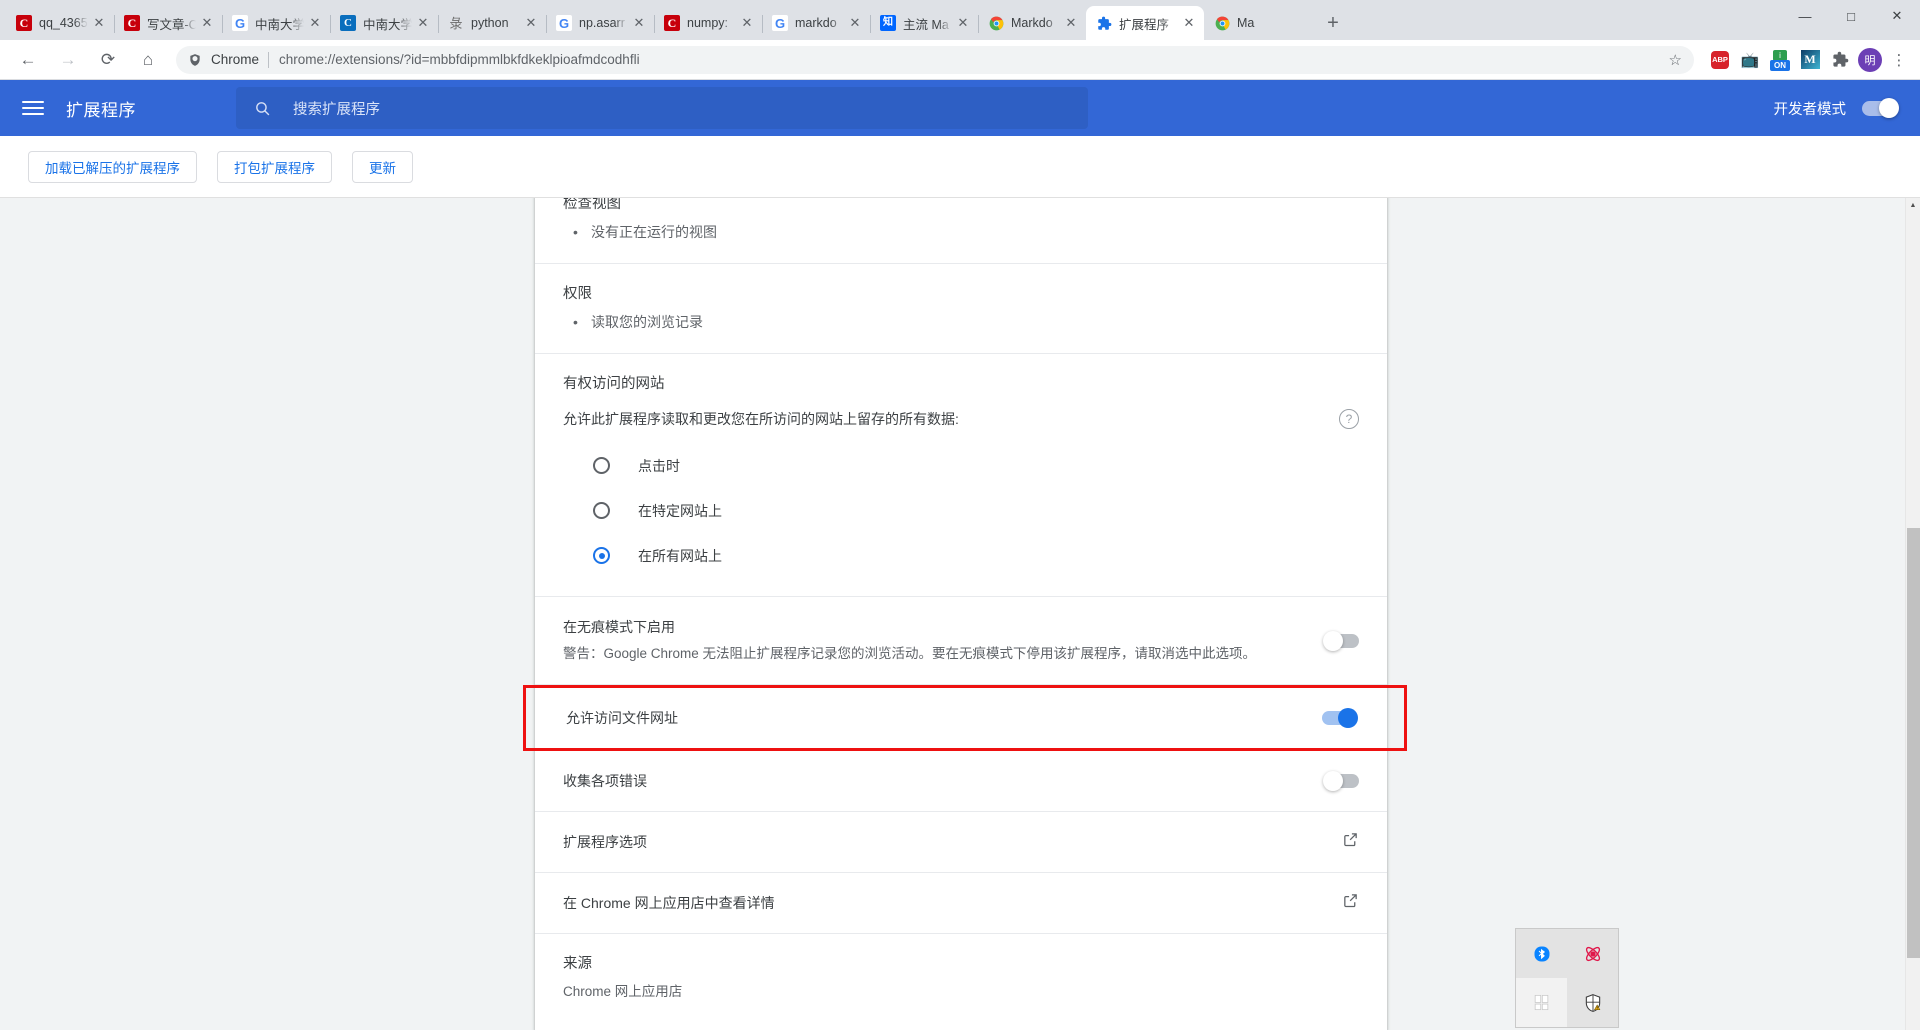 The height and width of the screenshot is (1030, 1920). What do you see at coordinates (382, 166) in the screenshot?
I see `update-button: 更新` at bounding box center [382, 166].